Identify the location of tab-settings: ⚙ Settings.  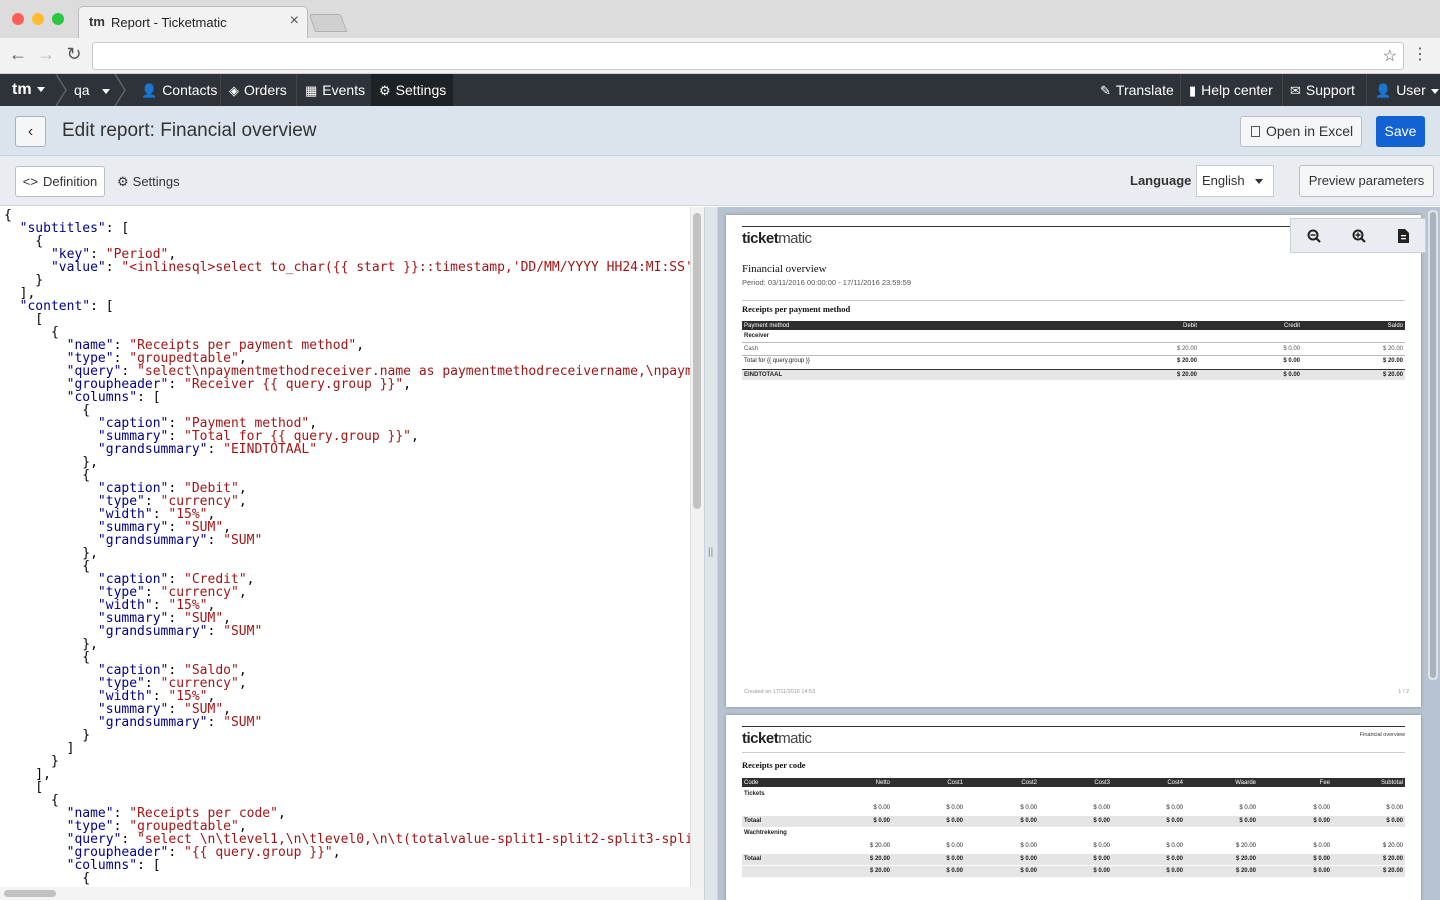
(148, 182).